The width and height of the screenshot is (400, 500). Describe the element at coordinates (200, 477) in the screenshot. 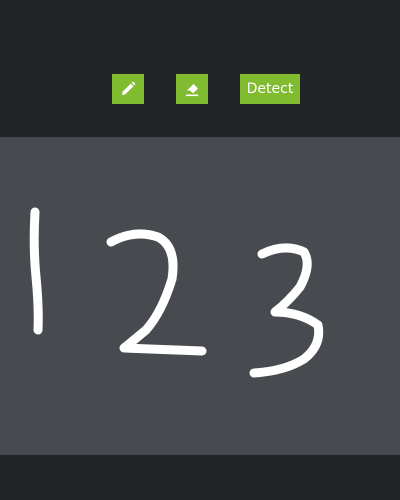

I see `footer-bar` at that location.